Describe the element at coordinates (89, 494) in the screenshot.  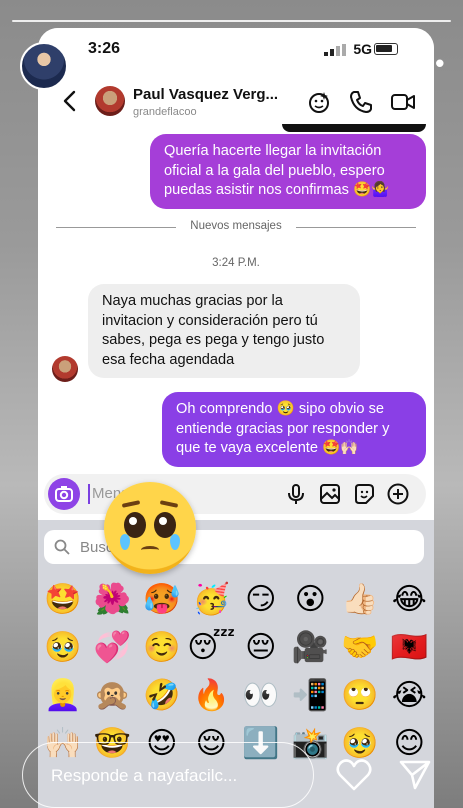
I see `text-caret` at that location.